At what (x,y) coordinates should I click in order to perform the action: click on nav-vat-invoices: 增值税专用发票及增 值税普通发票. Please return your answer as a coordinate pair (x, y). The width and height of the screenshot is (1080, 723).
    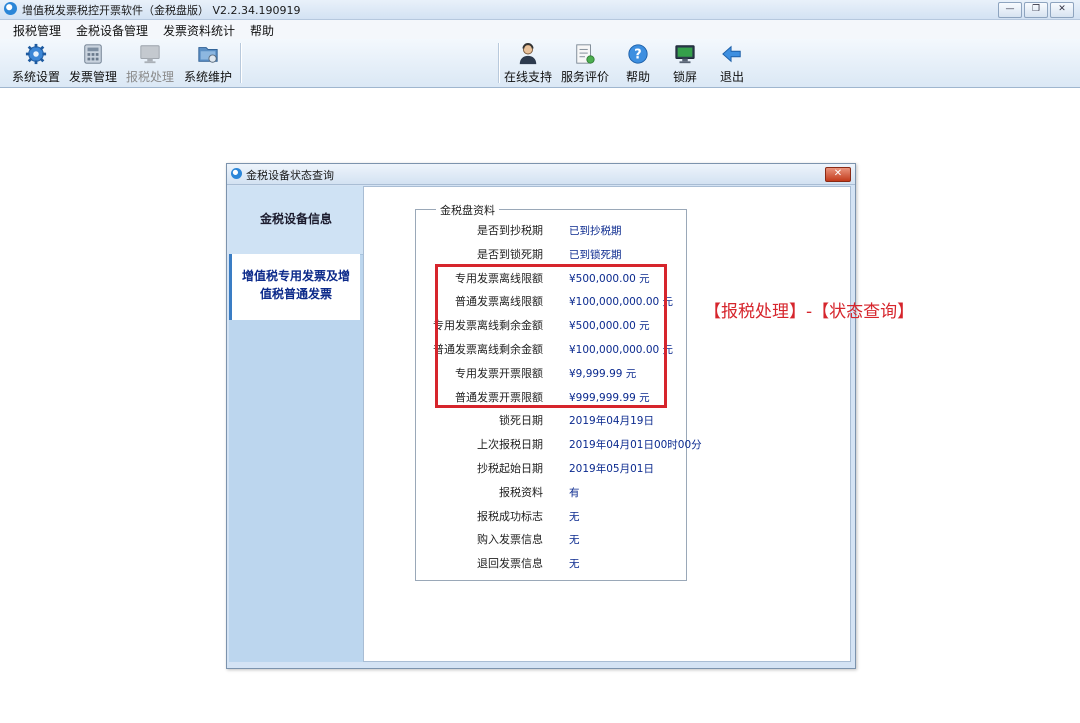
    Looking at the image, I should click on (294, 287).